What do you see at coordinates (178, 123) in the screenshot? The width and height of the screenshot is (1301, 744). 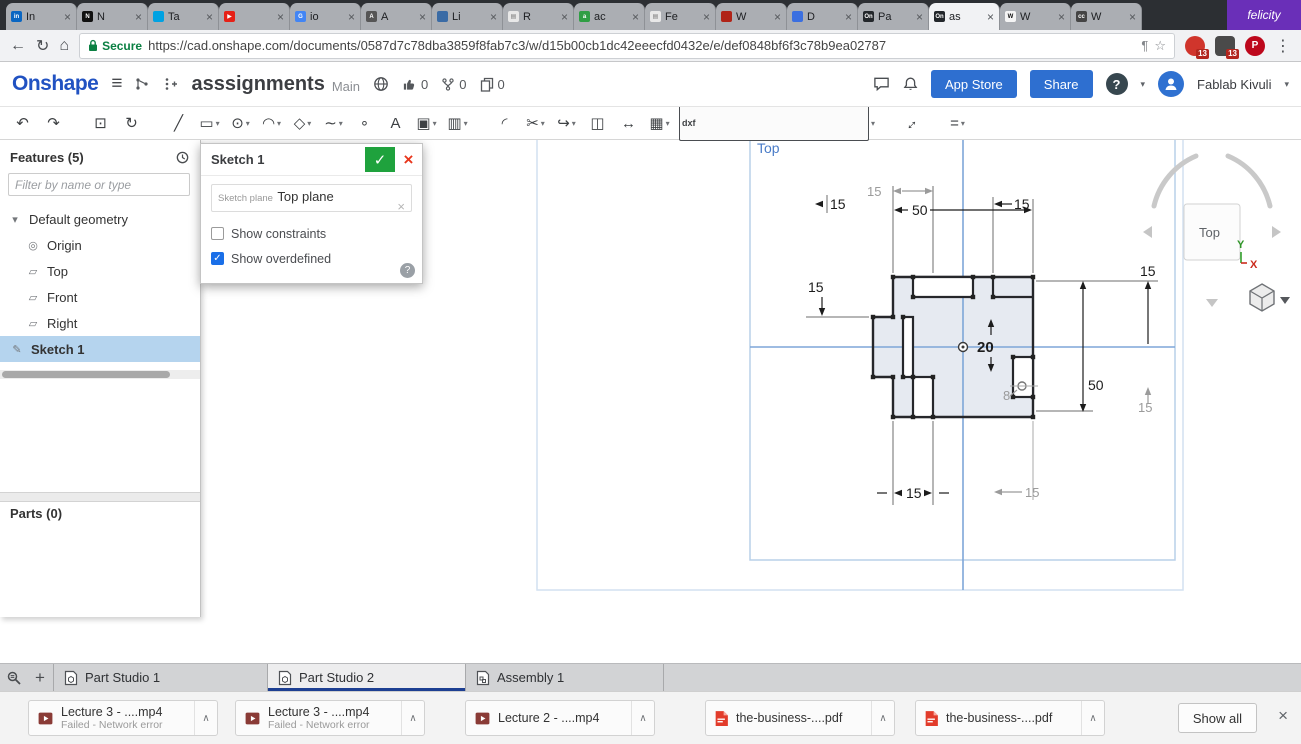 I see `toolbar-tool-button: ╱` at bounding box center [178, 123].